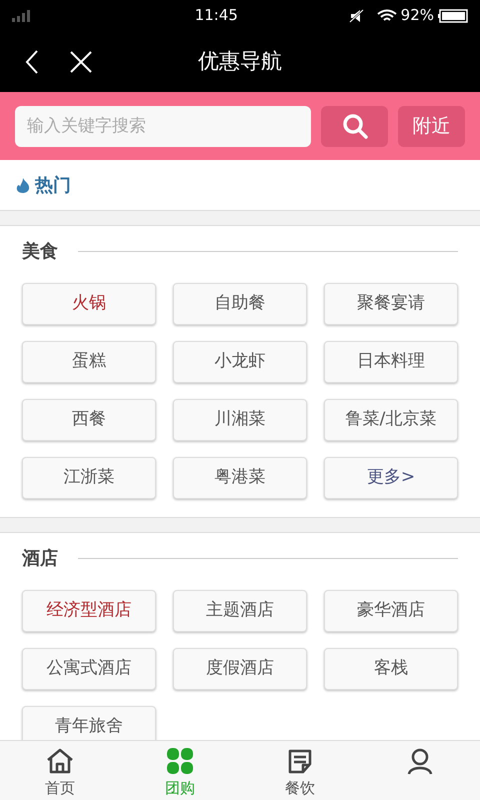 The height and width of the screenshot is (800, 480). Describe the element at coordinates (391, 669) in the screenshot. I see `category-button: 客栈` at that location.